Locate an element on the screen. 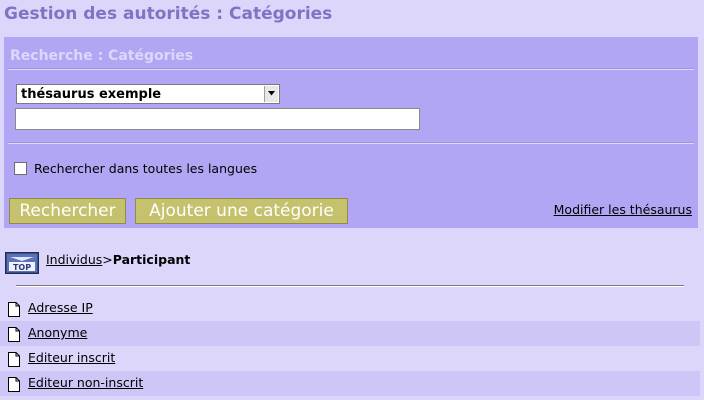 This screenshot has height=400, width=704. breadcrumb: Individus>Participant is located at coordinates (118, 259).